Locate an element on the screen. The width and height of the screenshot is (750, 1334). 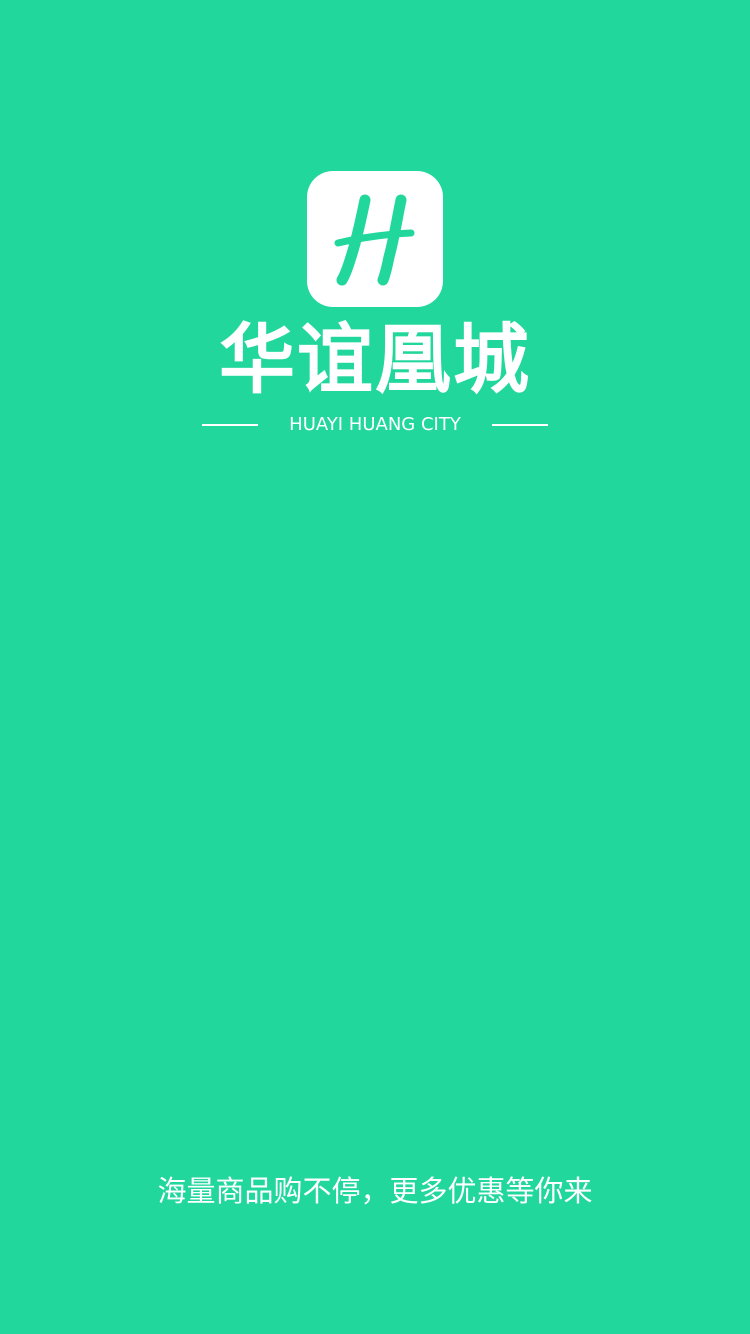
brand-name: 华谊凰城 is located at coordinates (375, 359).